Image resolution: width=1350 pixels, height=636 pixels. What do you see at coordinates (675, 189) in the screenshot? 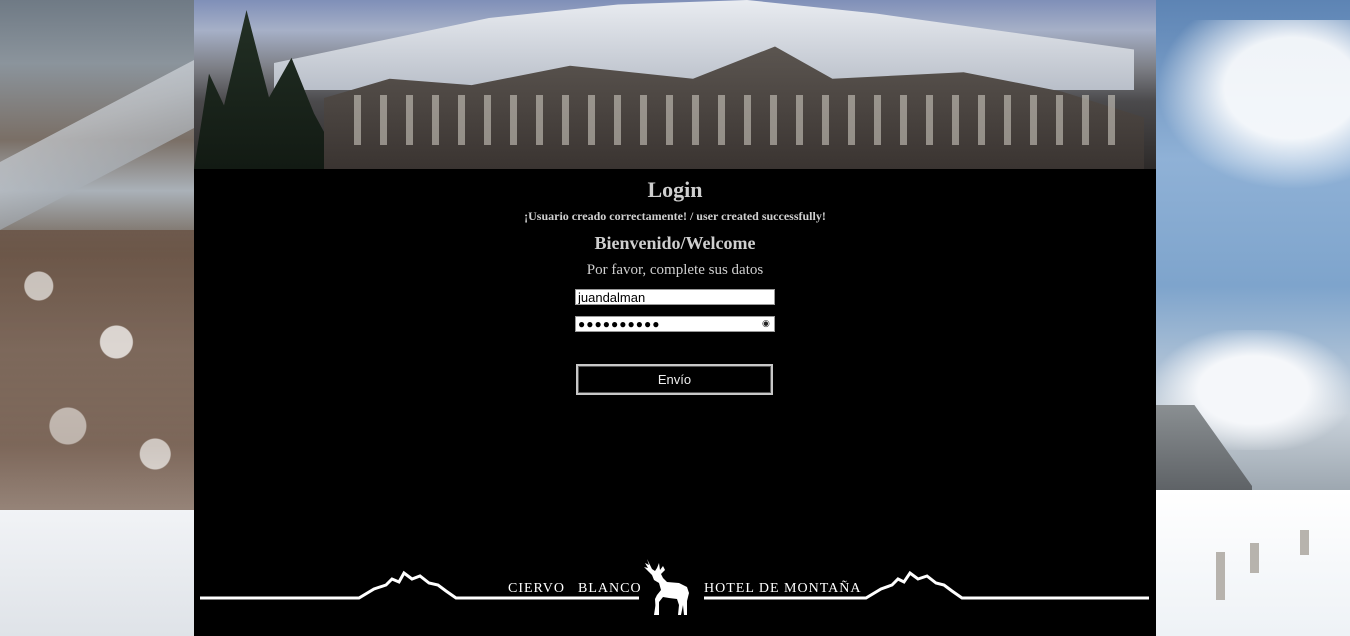
I see `page-title: Login` at bounding box center [675, 189].